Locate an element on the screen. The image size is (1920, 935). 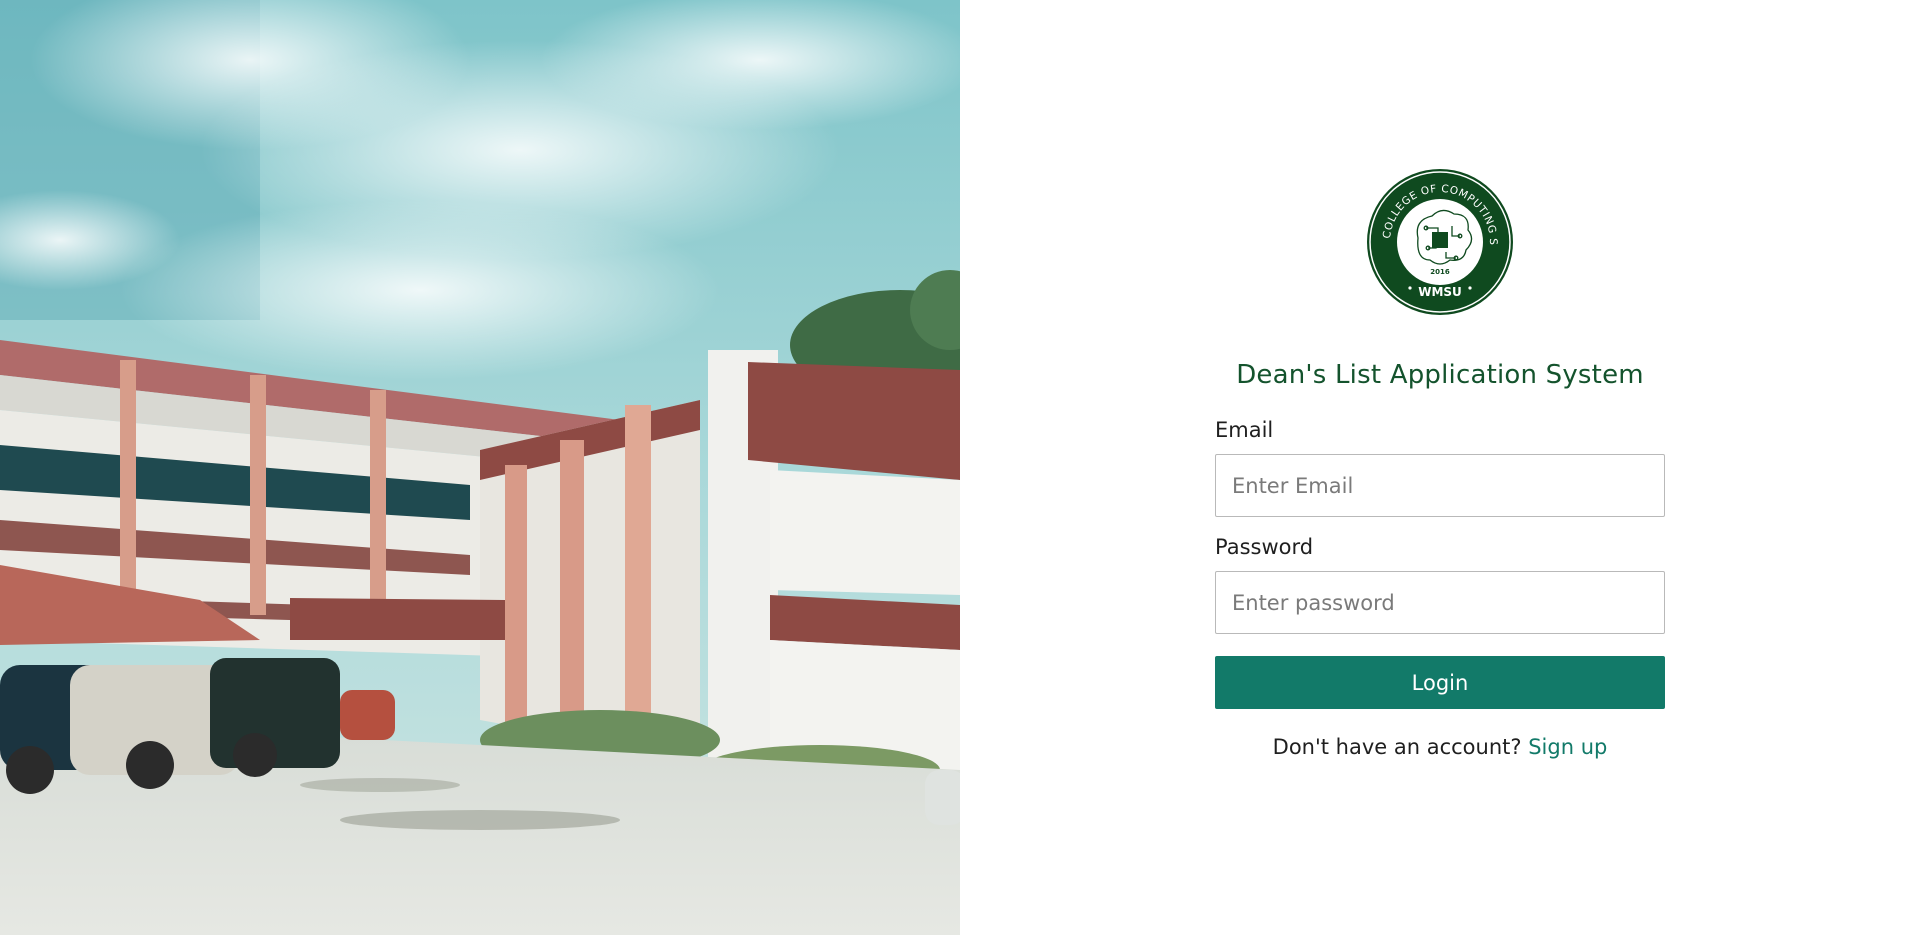
logo-abbr: WMSU is located at coordinates (1440, 292).